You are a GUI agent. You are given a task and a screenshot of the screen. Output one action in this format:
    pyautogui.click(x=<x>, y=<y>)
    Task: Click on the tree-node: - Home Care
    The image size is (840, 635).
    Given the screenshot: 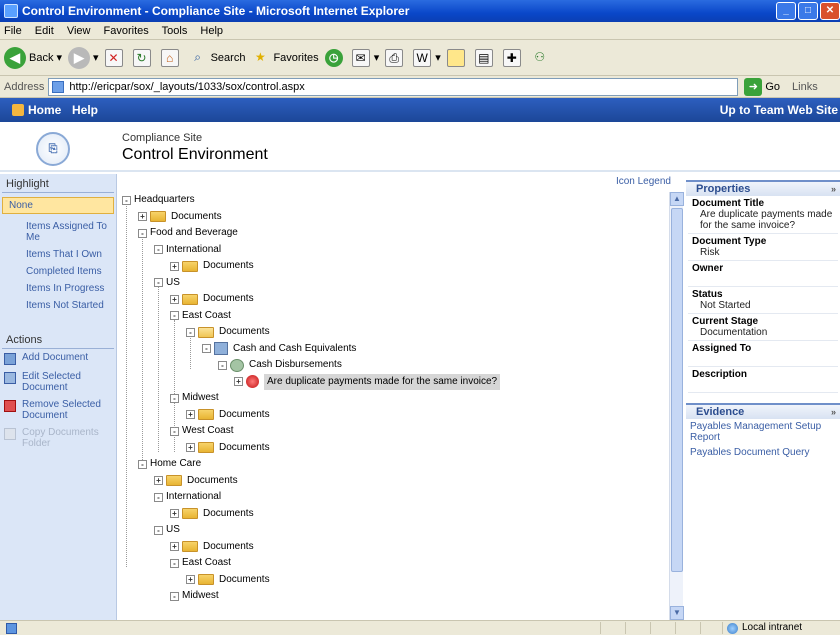 What is the action you would take?
    pyautogui.click(x=169, y=464)
    